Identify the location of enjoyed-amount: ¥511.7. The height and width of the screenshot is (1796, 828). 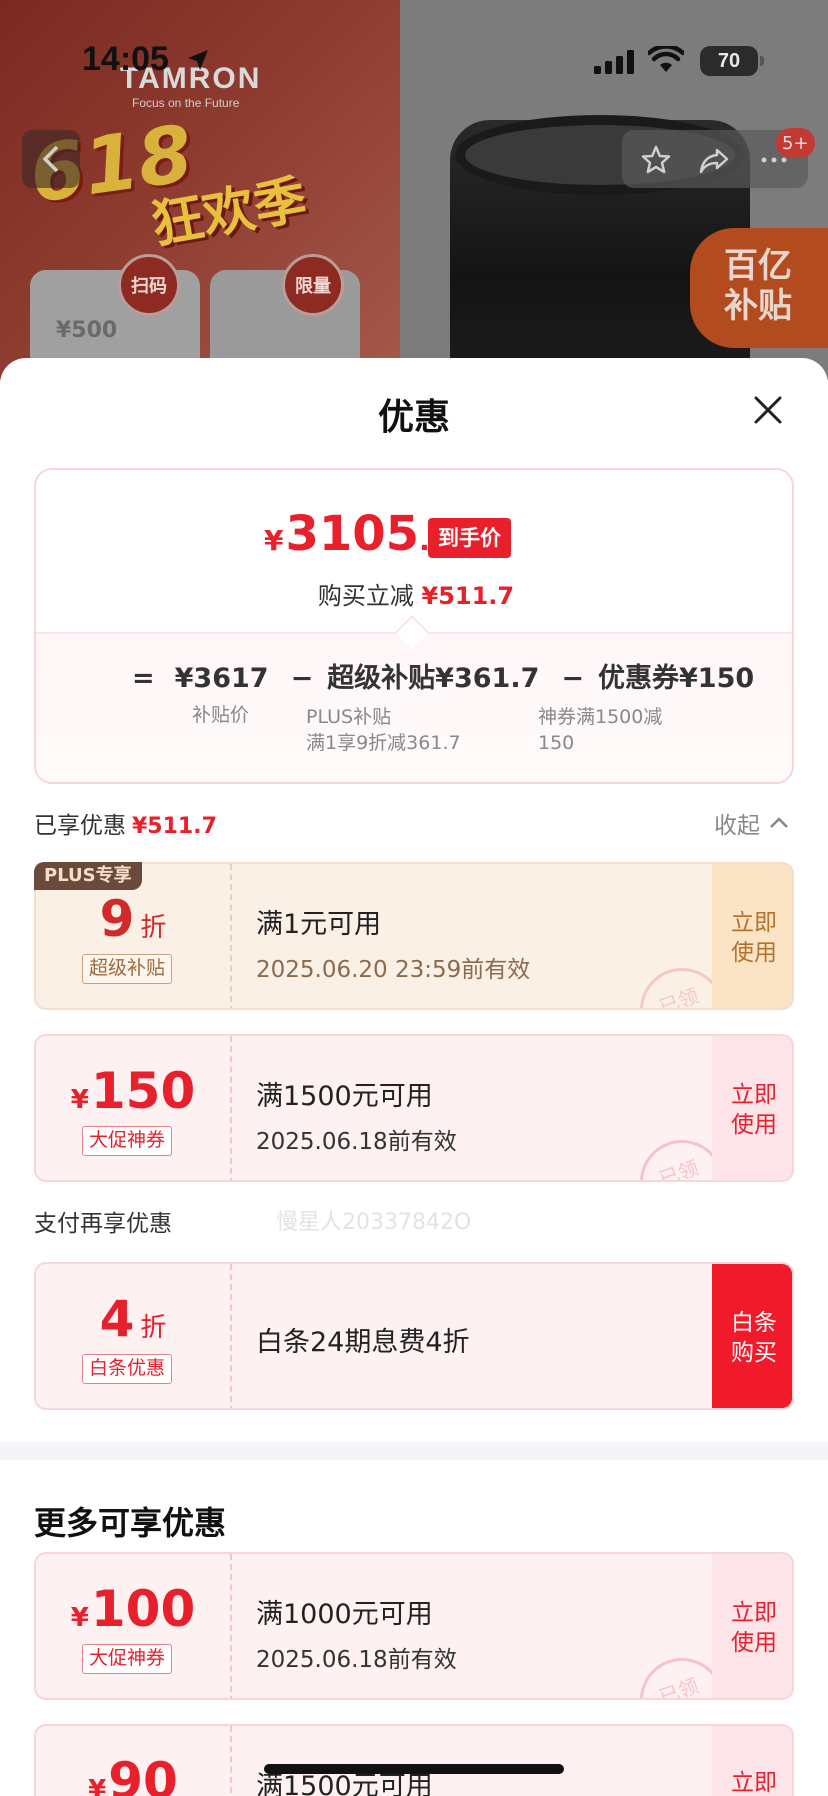
(174, 826).